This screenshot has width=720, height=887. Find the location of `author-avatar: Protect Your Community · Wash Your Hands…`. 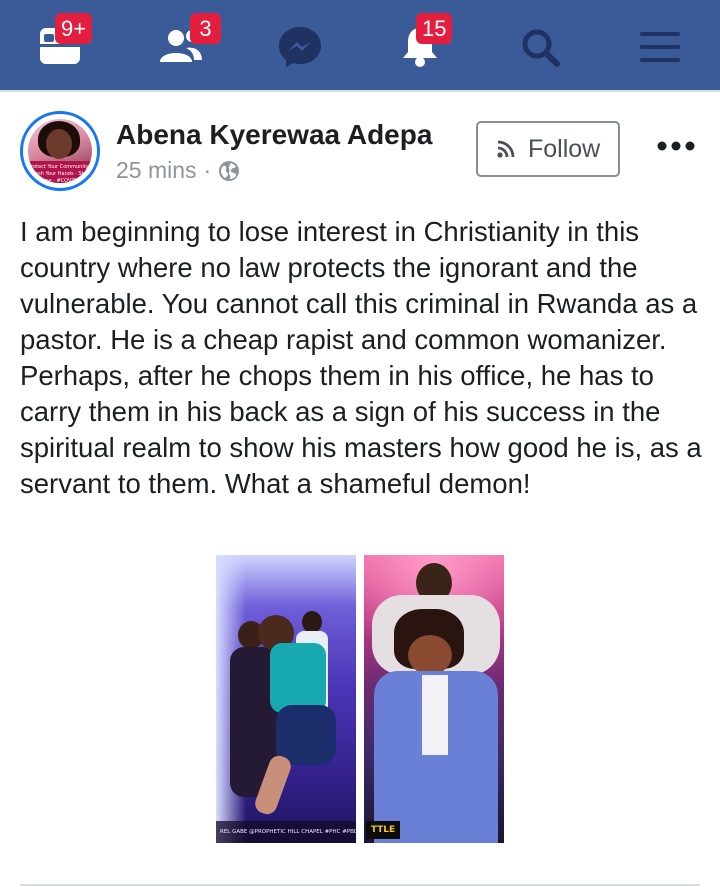

author-avatar: Protect Your Community · Wash Your Hands… is located at coordinates (60, 151).